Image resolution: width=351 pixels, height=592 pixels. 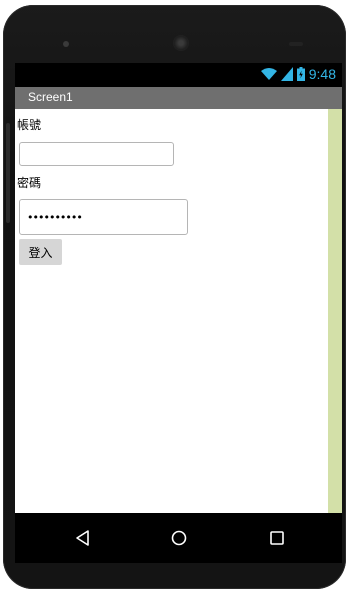 I want to click on side-button, so click(x=8, y=173).